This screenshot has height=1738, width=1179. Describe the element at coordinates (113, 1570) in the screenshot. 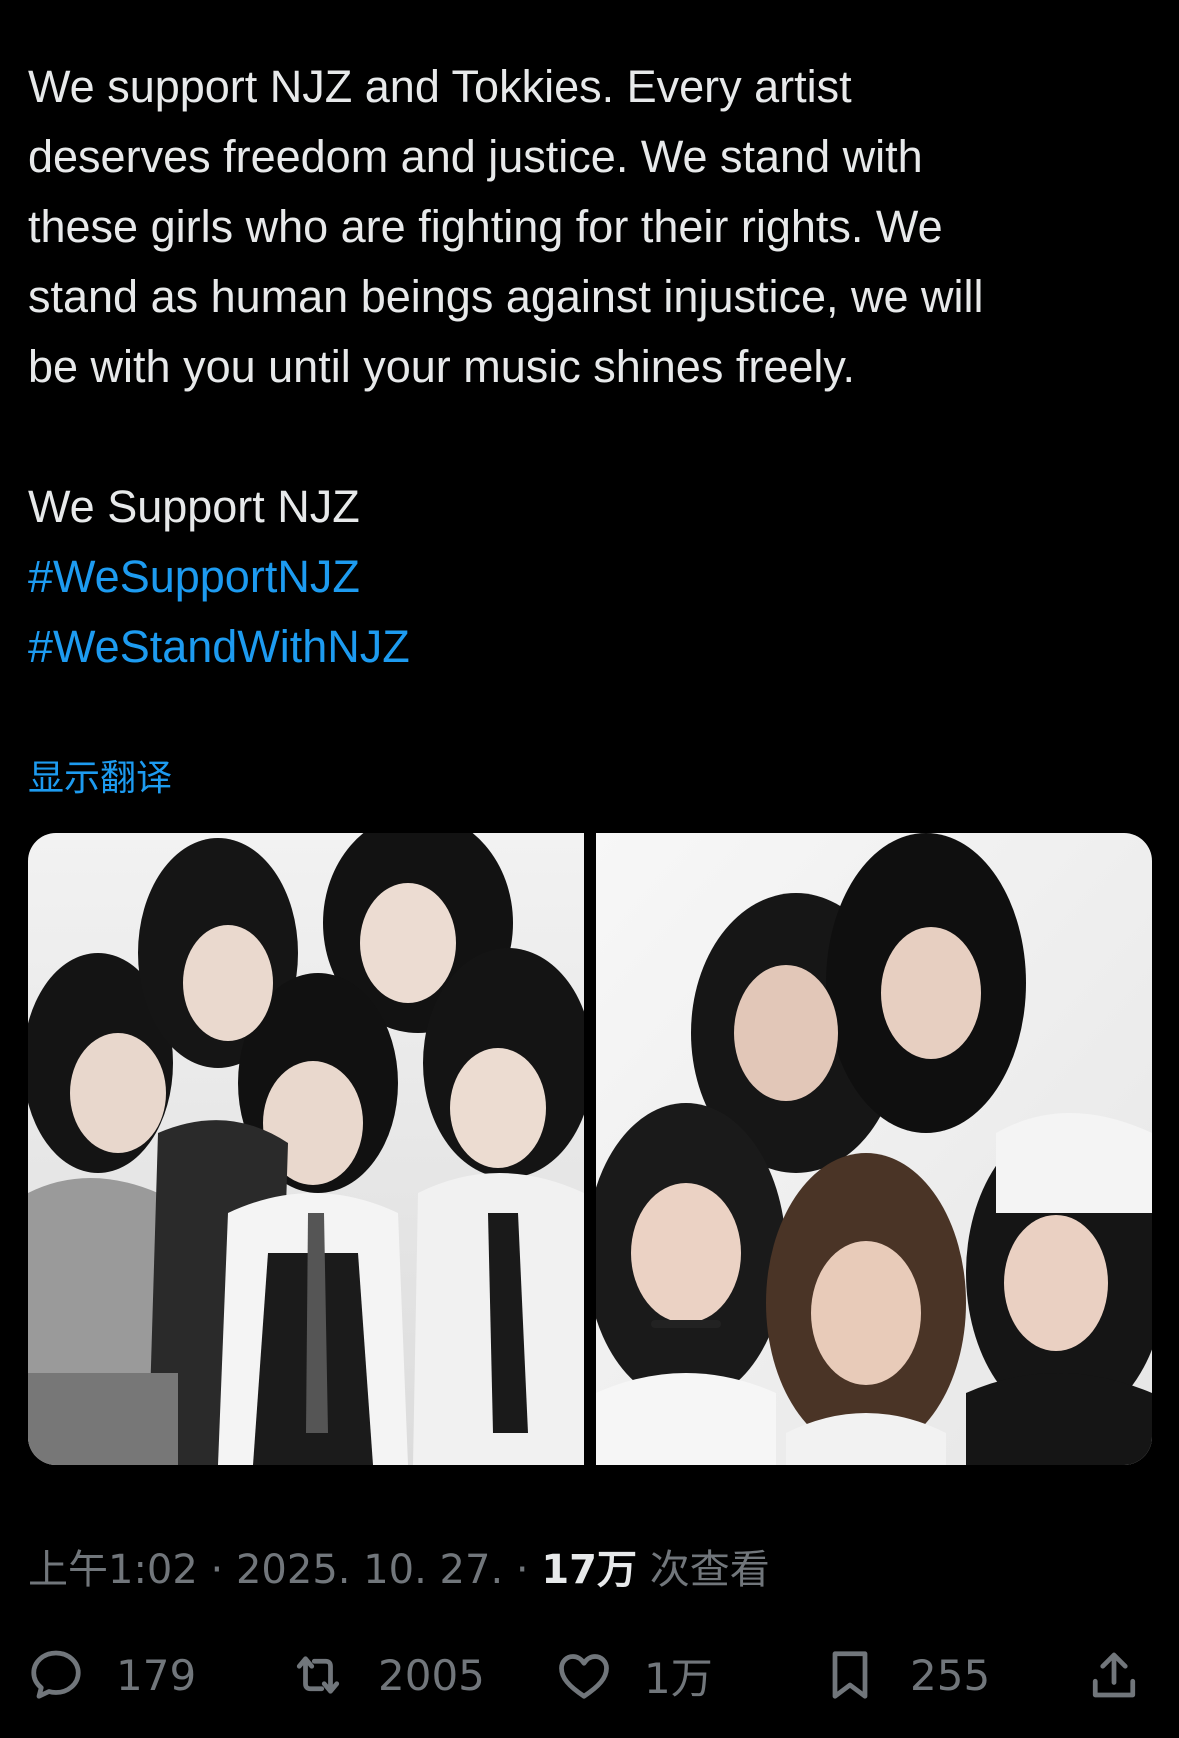

I see `tweet-time: 上午1:02` at that location.